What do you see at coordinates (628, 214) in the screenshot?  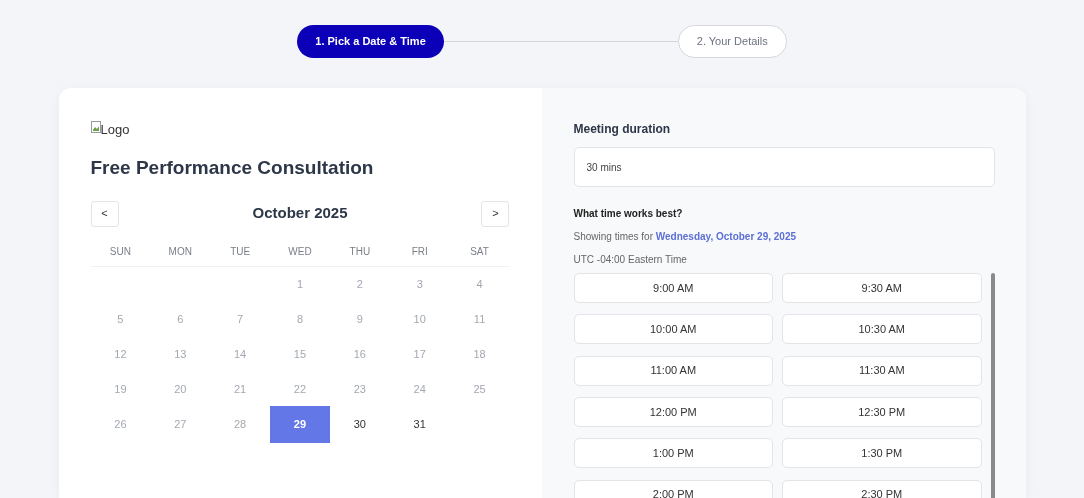 I see `section-heading: What time works best?` at bounding box center [628, 214].